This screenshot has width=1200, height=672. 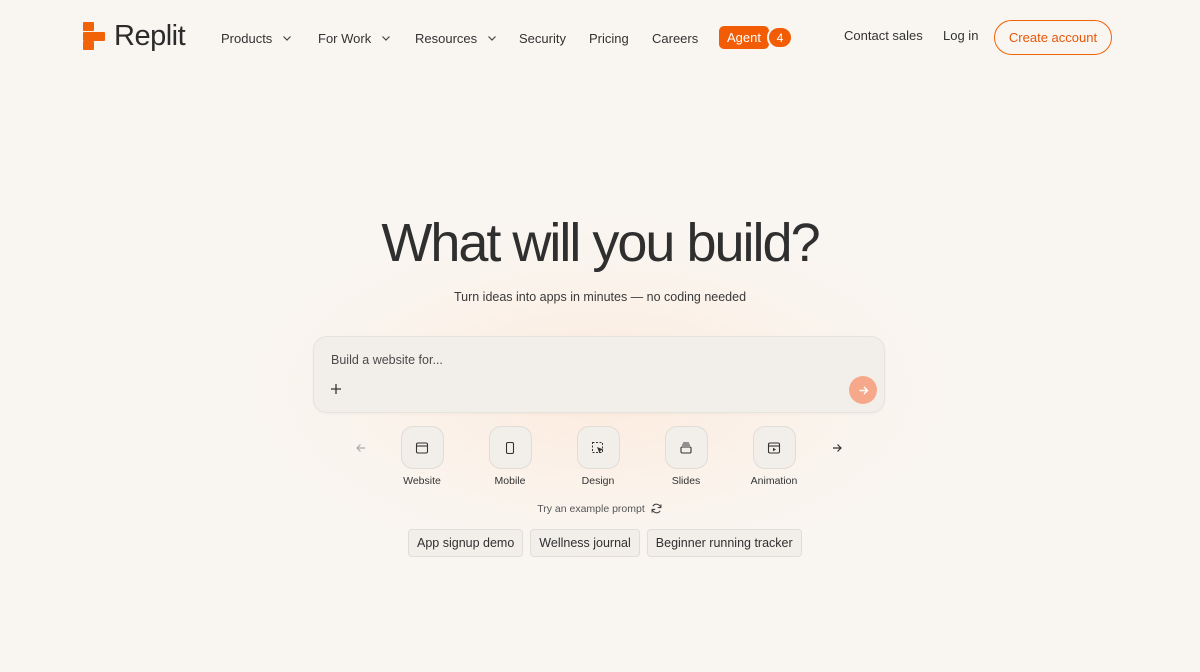 I want to click on category-website: Website, so click(x=422, y=456).